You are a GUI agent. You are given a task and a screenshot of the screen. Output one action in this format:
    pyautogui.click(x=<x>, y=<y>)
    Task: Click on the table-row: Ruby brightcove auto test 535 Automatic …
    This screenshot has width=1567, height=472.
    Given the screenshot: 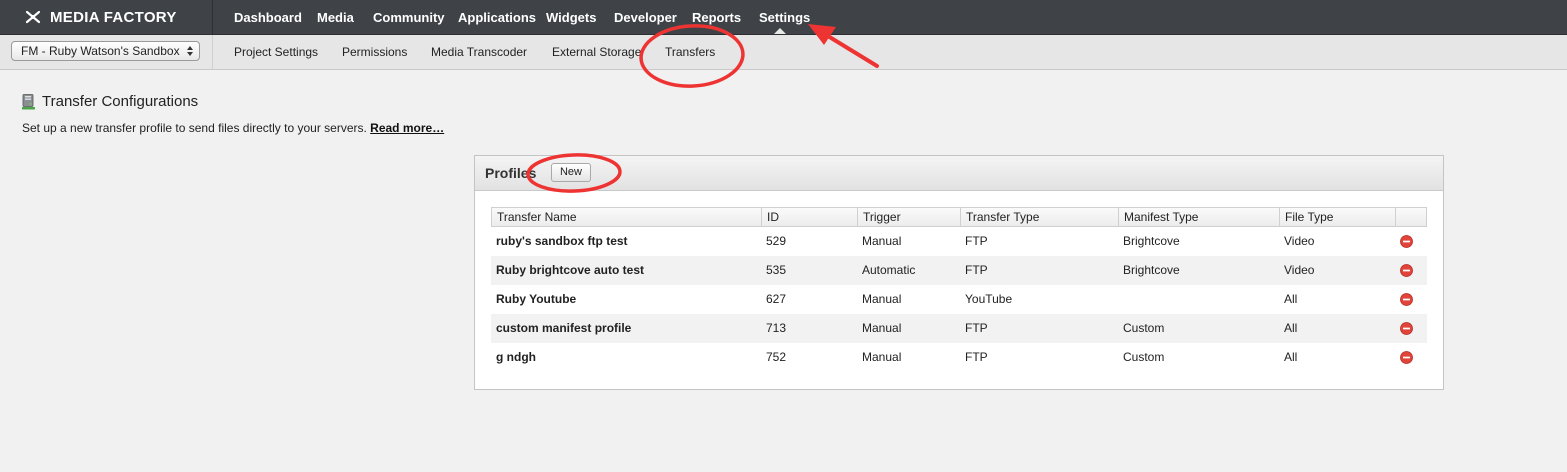 What is the action you would take?
    pyautogui.click(x=959, y=270)
    